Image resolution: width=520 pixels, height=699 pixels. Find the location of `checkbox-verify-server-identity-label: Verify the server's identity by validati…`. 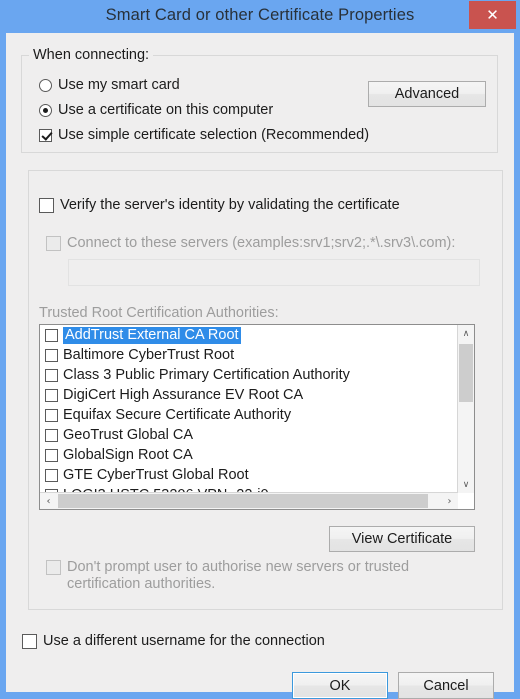

checkbox-verify-server-identity-label: Verify the server's identity by validati… is located at coordinates (230, 205).